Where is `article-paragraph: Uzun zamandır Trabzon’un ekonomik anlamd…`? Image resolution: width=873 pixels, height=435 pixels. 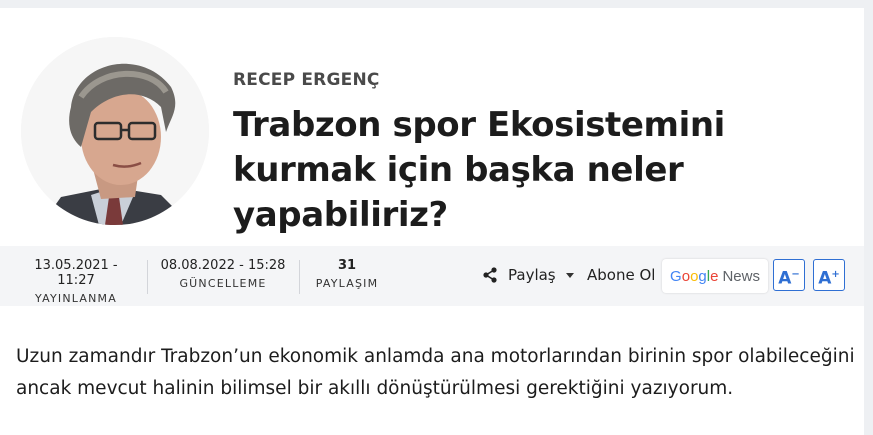 article-paragraph: Uzun zamandır Trabzon’un ekonomik anlamd… is located at coordinates (435, 372).